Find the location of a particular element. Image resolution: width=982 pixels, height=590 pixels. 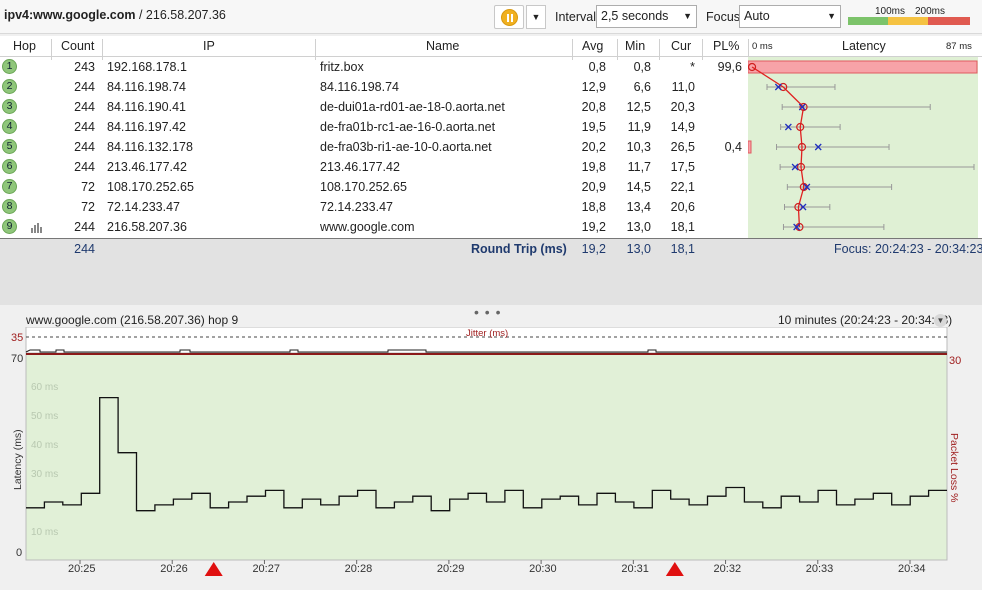

cell-avg: 20,8 is located at coordinates (593, 107).